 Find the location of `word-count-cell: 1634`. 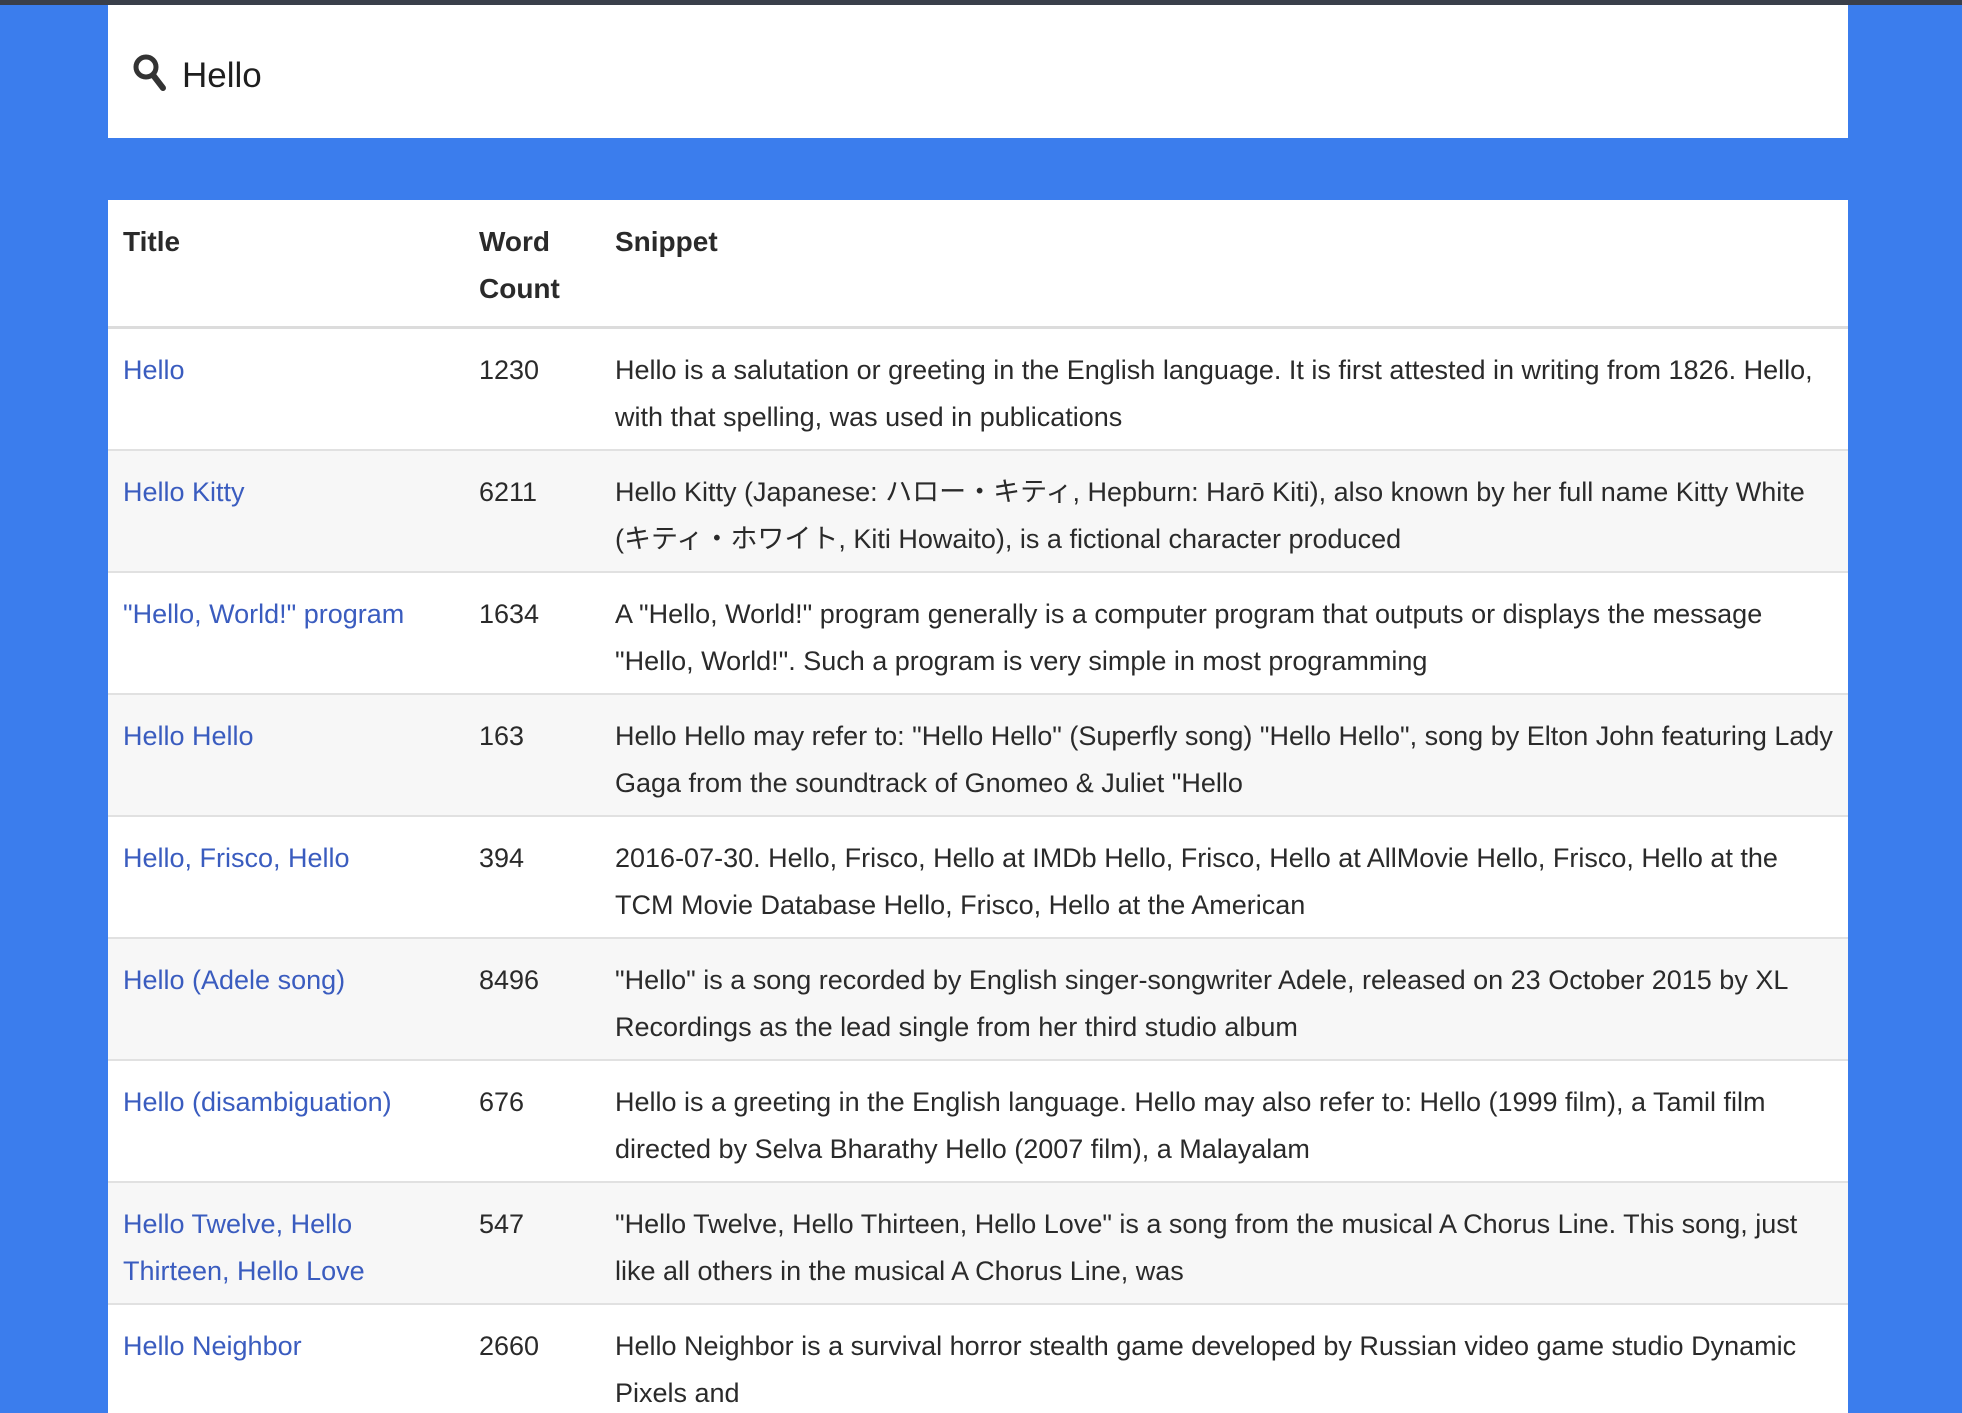

word-count-cell: 1634 is located at coordinates (532, 633).